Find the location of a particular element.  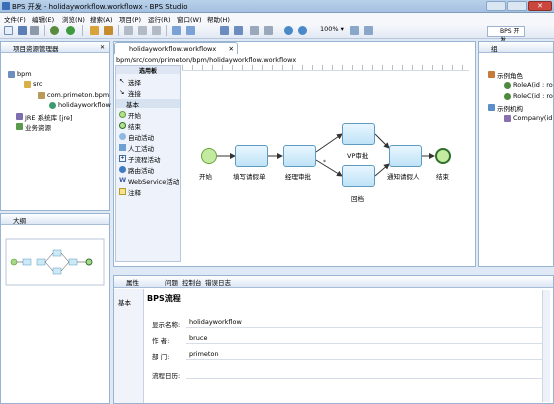

palette-connect: ↘ 连接 is located at coordinates (130, 93).